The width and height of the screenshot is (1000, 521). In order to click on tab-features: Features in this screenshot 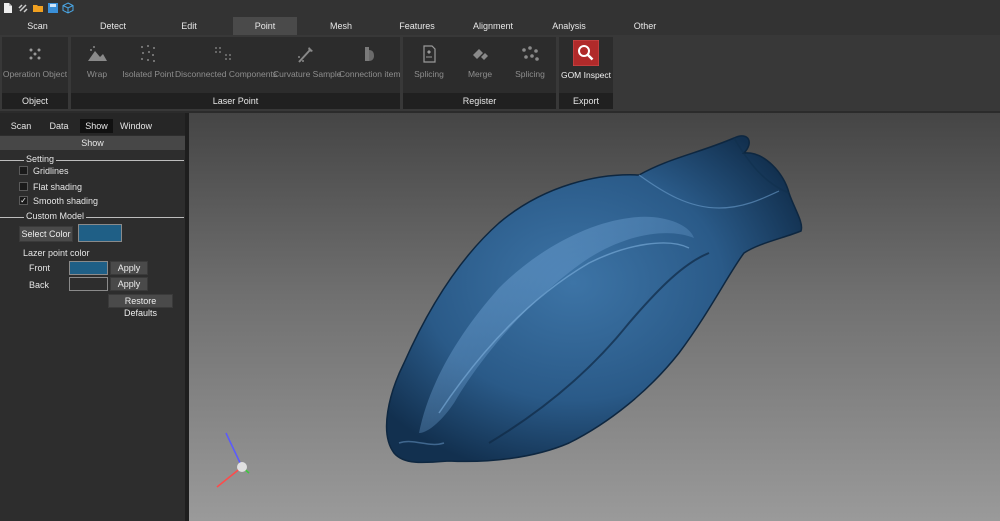, I will do `click(417, 26)`.